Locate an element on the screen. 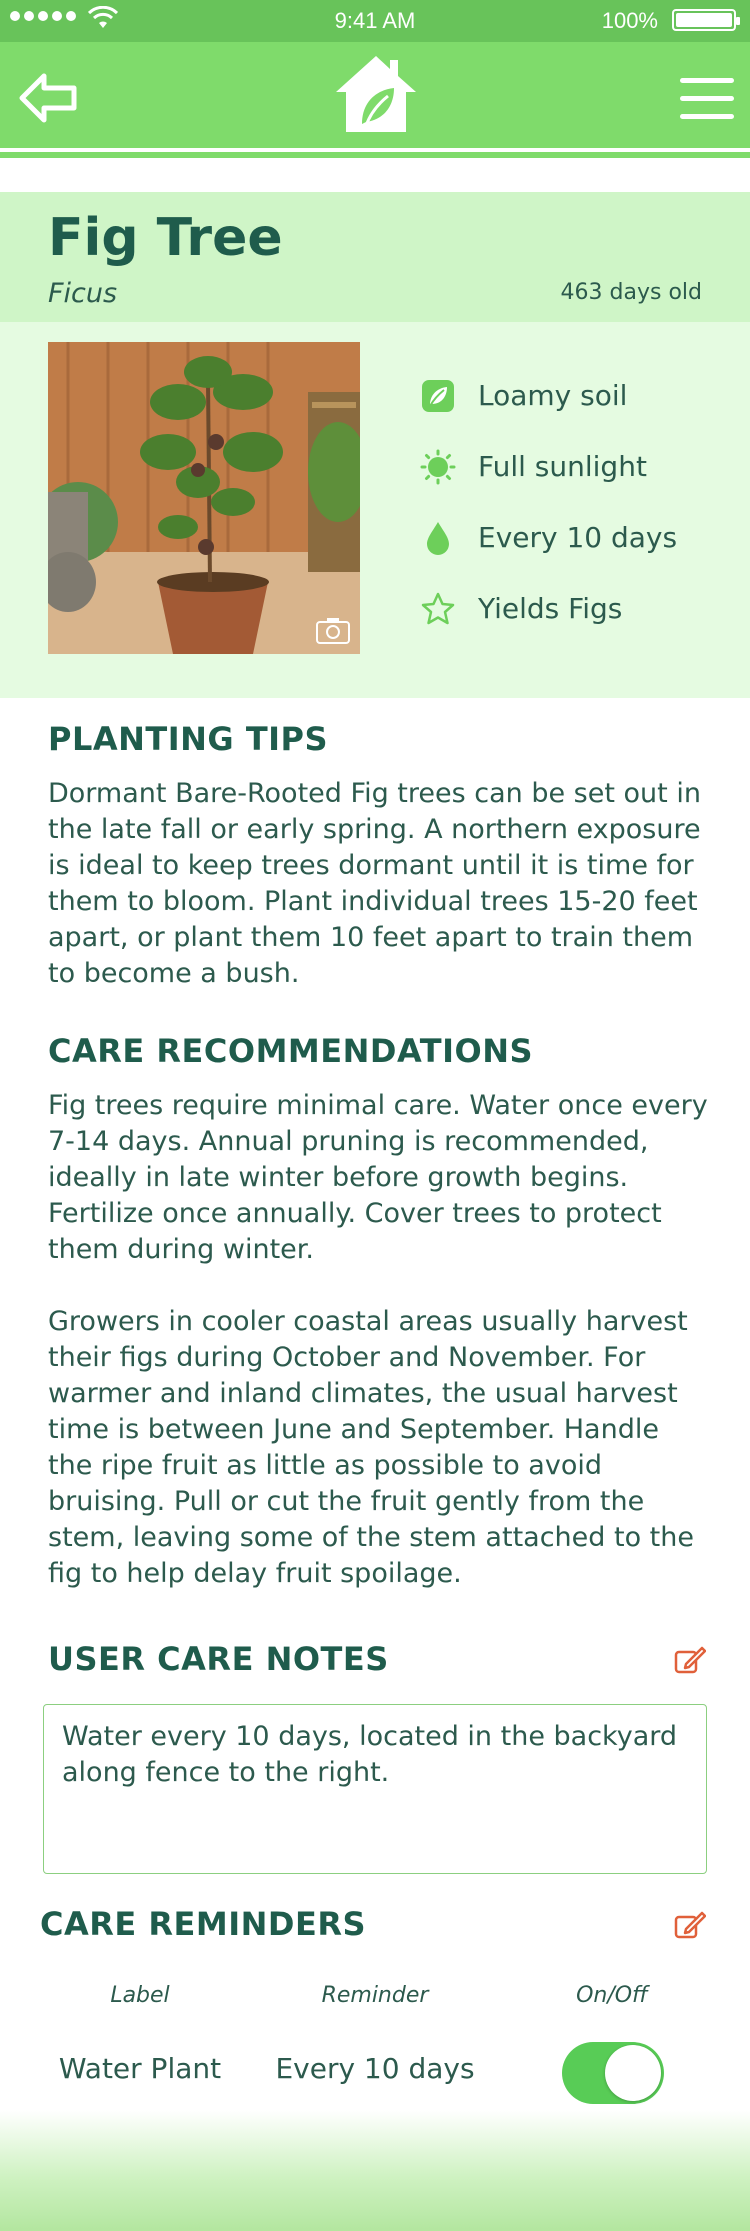 This screenshot has width=750, height=2231. reminder-schedule: Every 10 days is located at coordinates (375, 2068).